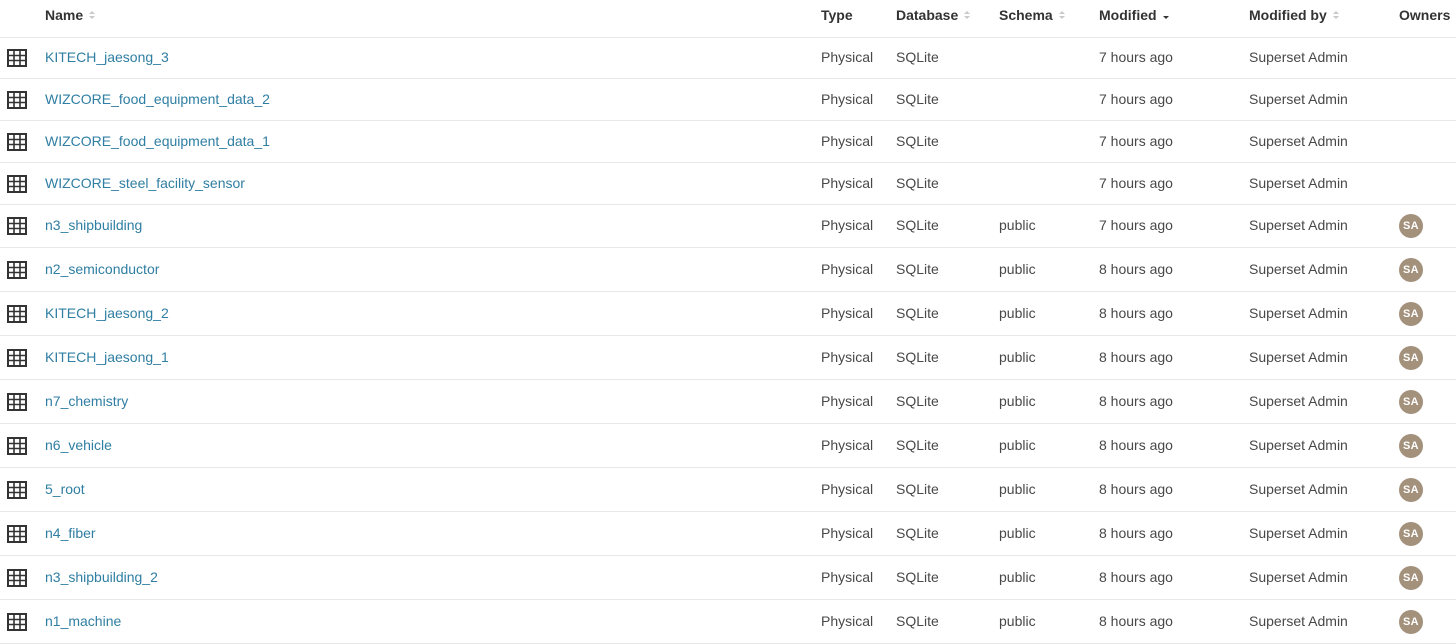 Image resolution: width=1456 pixels, height=644 pixels. What do you see at coordinates (1288, 15) in the screenshot?
I see `column-header-modified-by-label: Modified by` at bounding box center [1288, 15].